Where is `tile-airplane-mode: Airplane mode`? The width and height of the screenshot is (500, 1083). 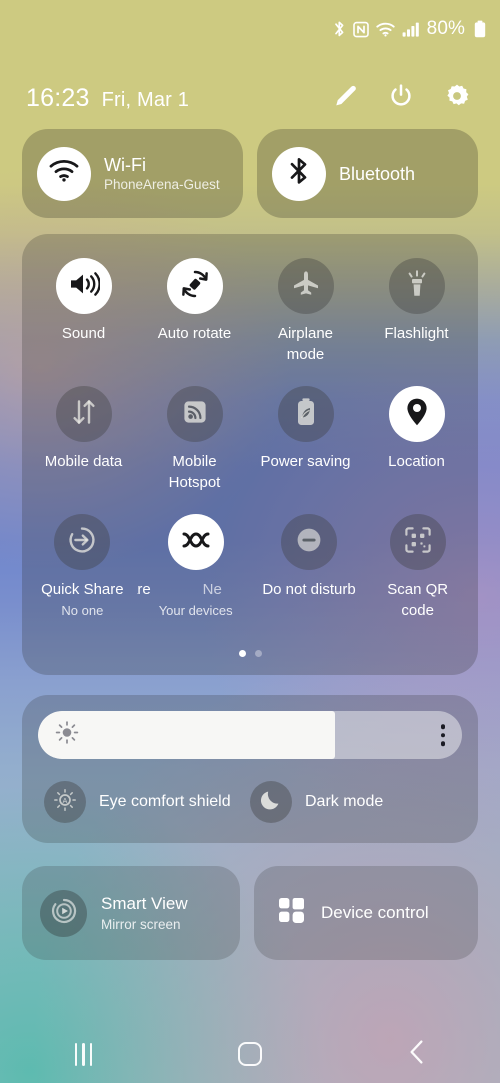
tile-airplane-mode: Airplane mode is located at coordinates (305, 311).